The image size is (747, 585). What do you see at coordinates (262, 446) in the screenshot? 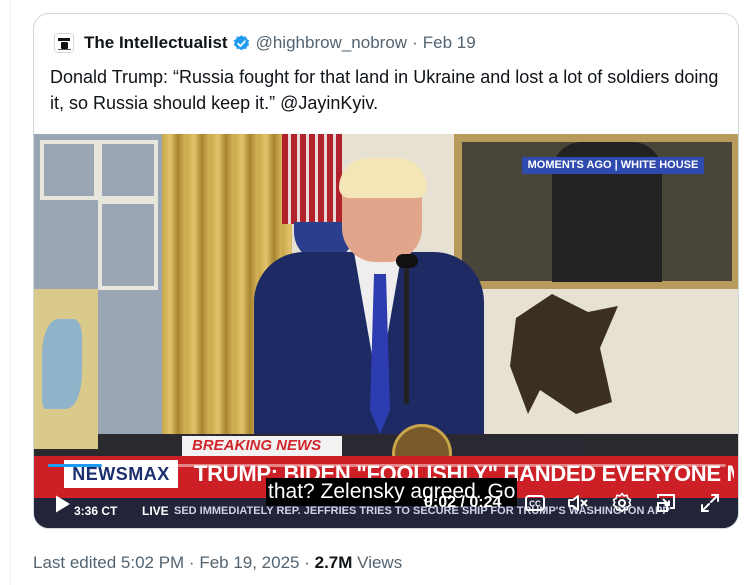
I see `breaking-news-label: BREAKING NEWS` at bounding box center [262, 446].